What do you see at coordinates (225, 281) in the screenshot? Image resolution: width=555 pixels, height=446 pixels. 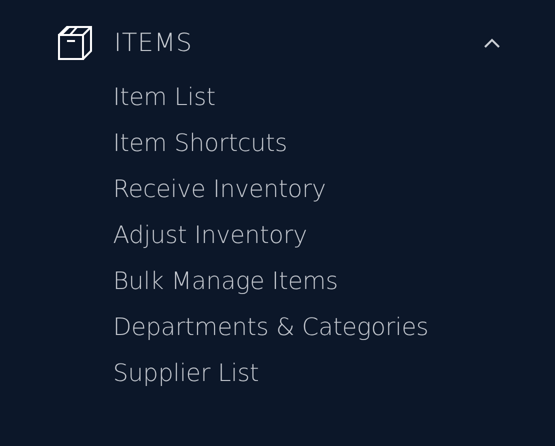 I see `menu-link: Bulk Manage Items` at bounding box center [225, 281].